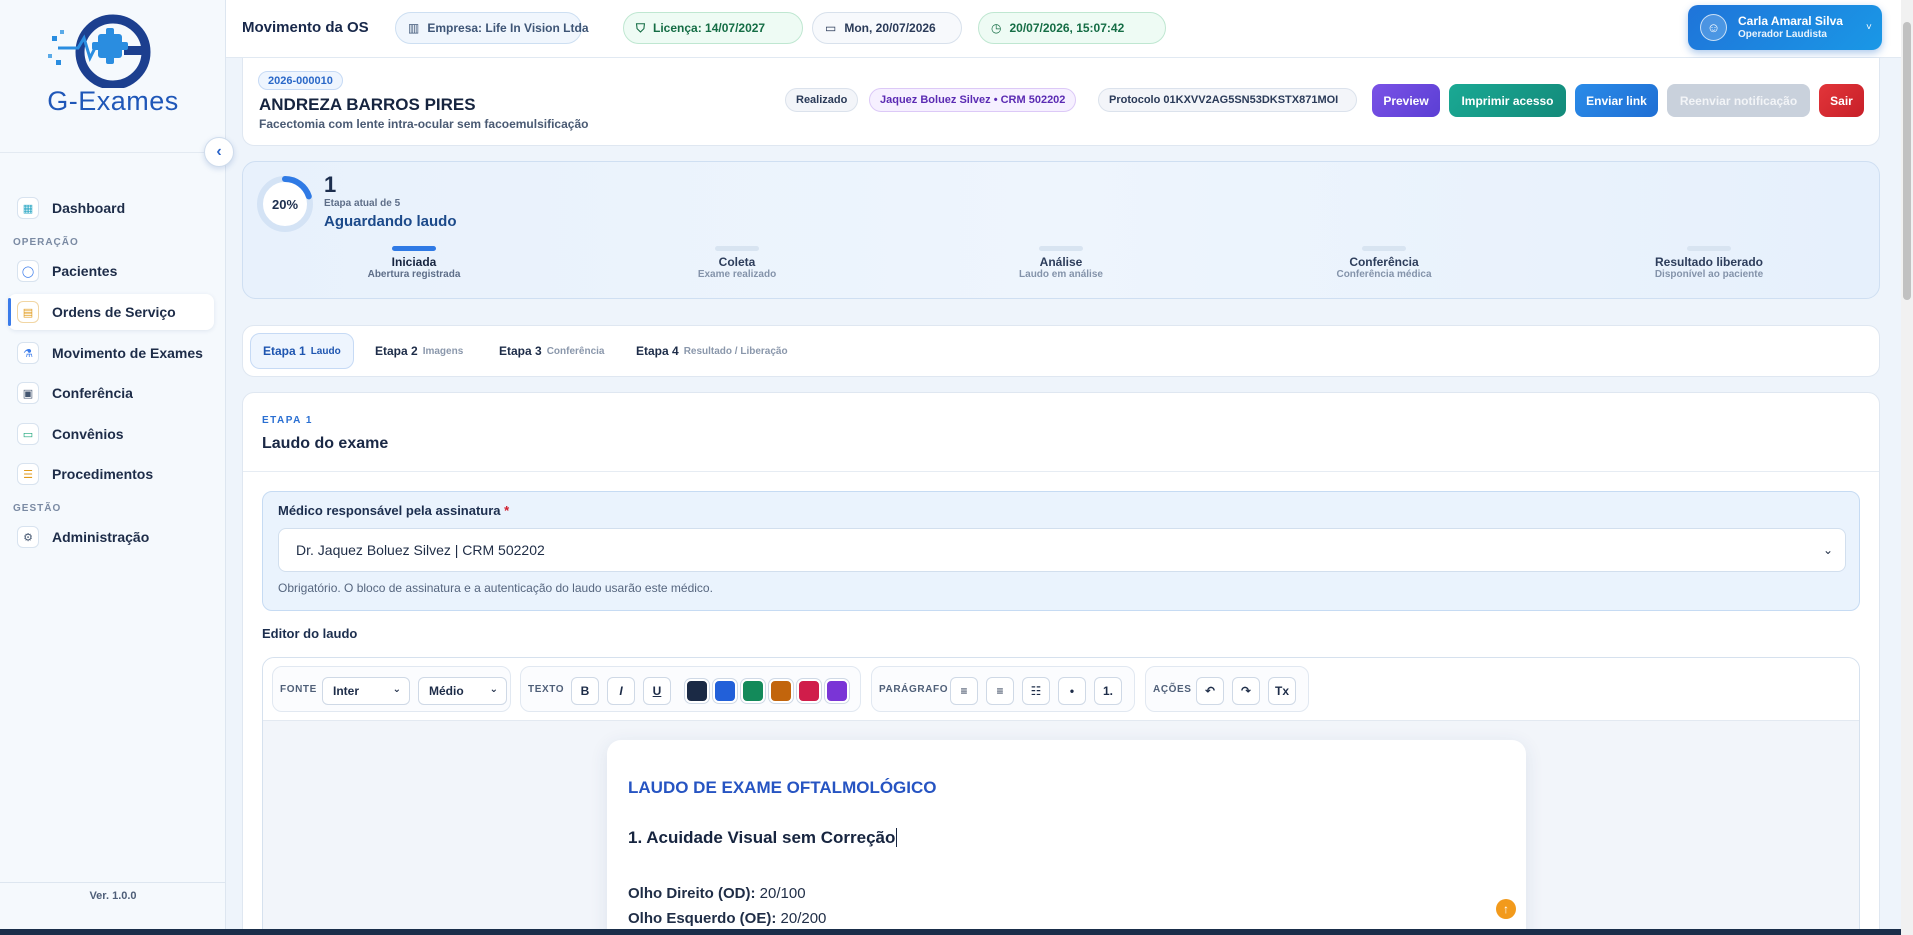 The width and height of the screenshot is (1913, 935). Describe the element at coordinates (890, 28) in the screenshot. I see `date-text: Mon, 20/07/2026` at that location.